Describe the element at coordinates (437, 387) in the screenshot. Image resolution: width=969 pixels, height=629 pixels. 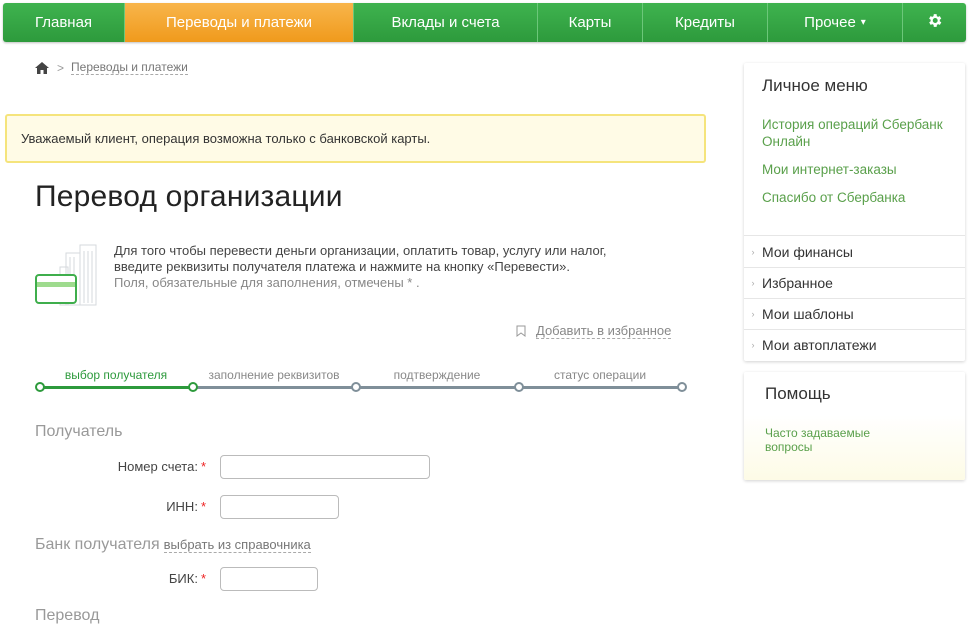
I see `step-line-pending` at that location.